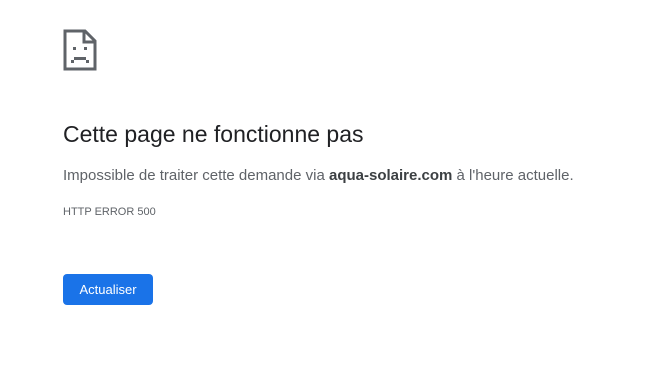 The width and height of the screenshot is (648, 381). What do you see at coordinates (196, 175) in the screenshot?
I see `description-prefix: Impossible de traiter cette demande via` at bounding box center [196, 175].